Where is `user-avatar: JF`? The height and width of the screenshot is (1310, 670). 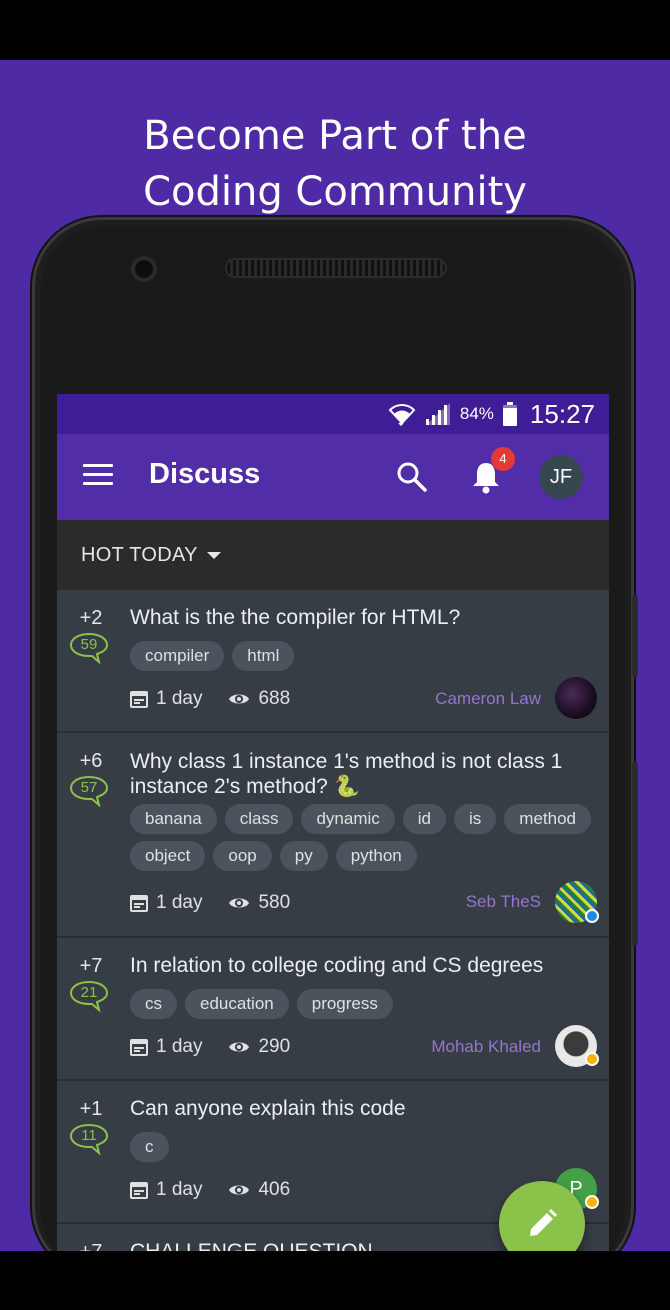
user-avatar: JF is located at coordinates (561, 477).